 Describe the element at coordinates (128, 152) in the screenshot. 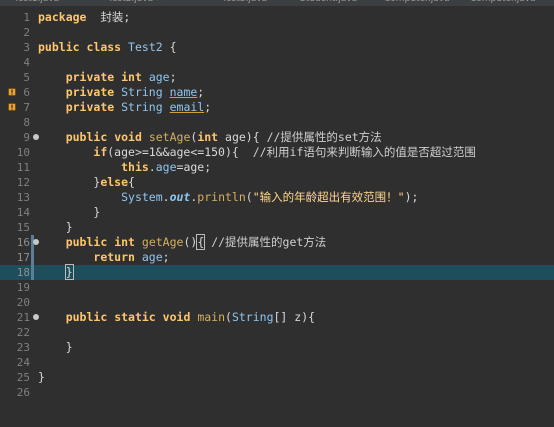

I see `code-token: (age>=` at that location.